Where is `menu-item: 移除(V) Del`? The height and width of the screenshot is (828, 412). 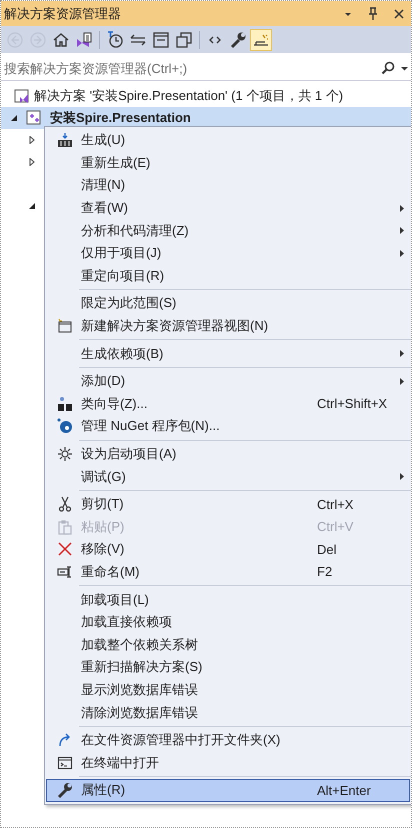 menu-item: 移除(V) Del is located at coordinates (228, 549).